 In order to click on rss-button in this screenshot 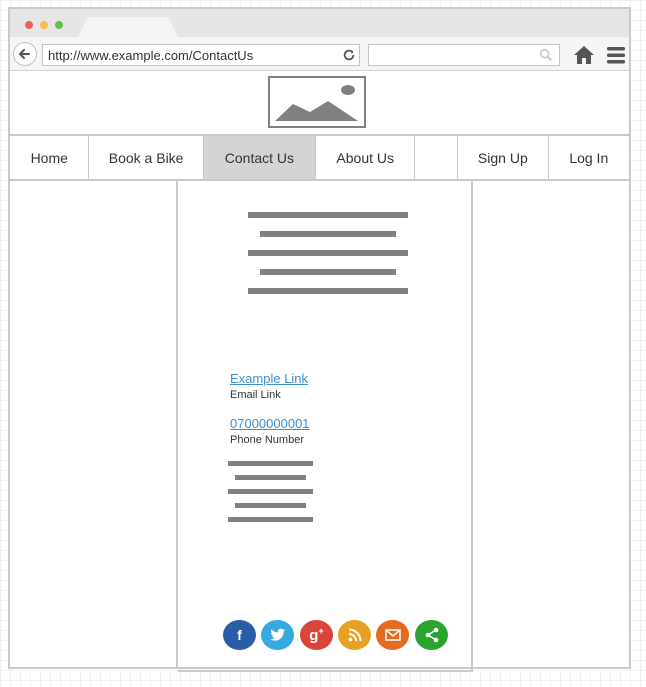, I will do `click(354, 635)`.